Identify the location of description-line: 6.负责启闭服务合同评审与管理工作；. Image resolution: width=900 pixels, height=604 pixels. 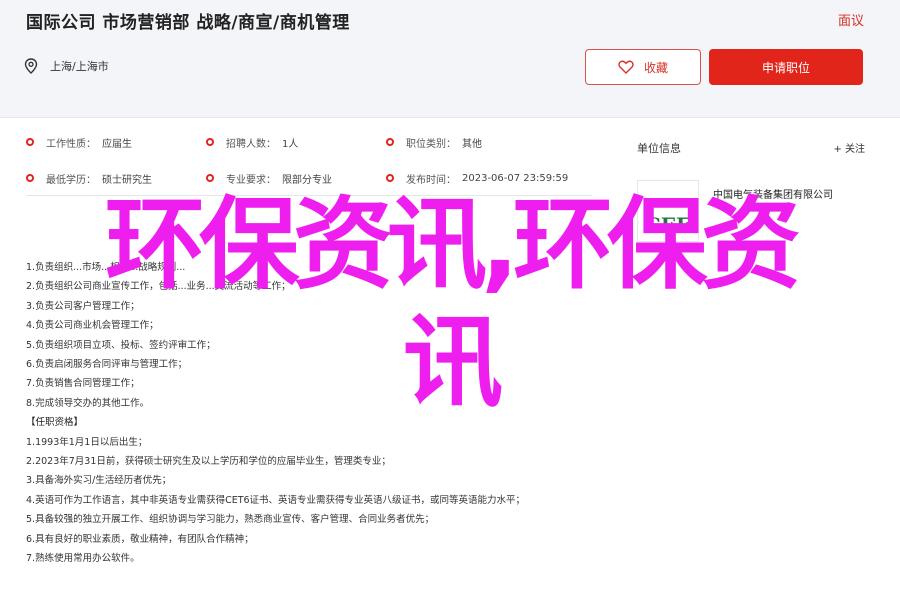
(107, 365).